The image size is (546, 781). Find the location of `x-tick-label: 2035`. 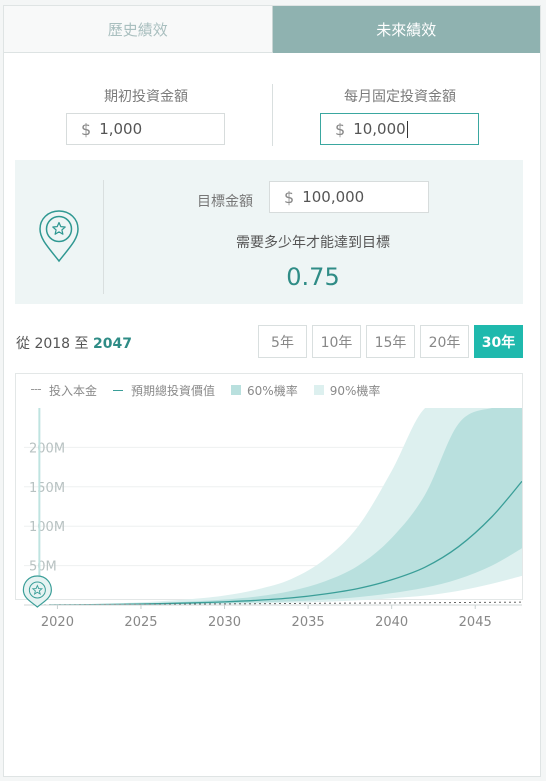

x-tick-label: 2035 is located at coordinates (308, 622).